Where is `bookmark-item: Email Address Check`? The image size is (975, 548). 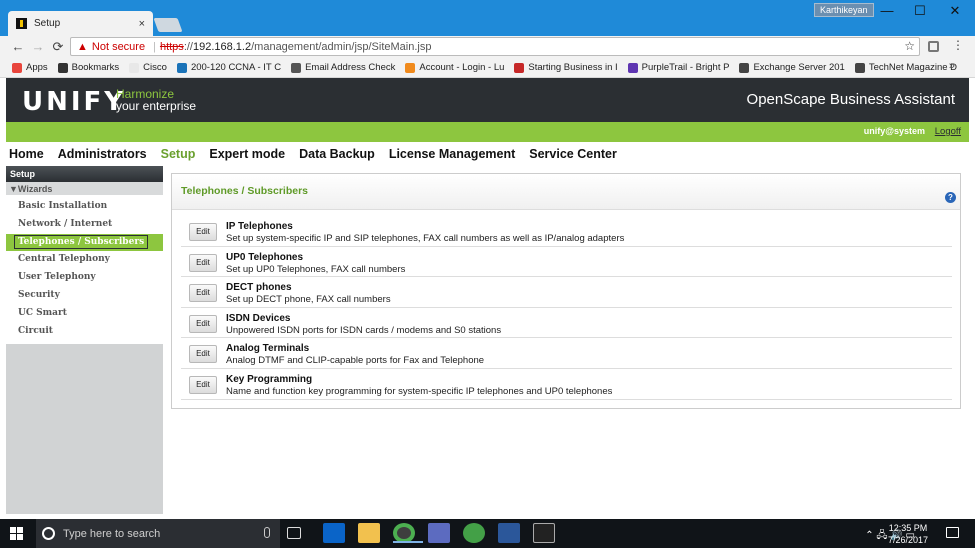 bookmark-item: Email Address Check is located at coordinates (343, 67).